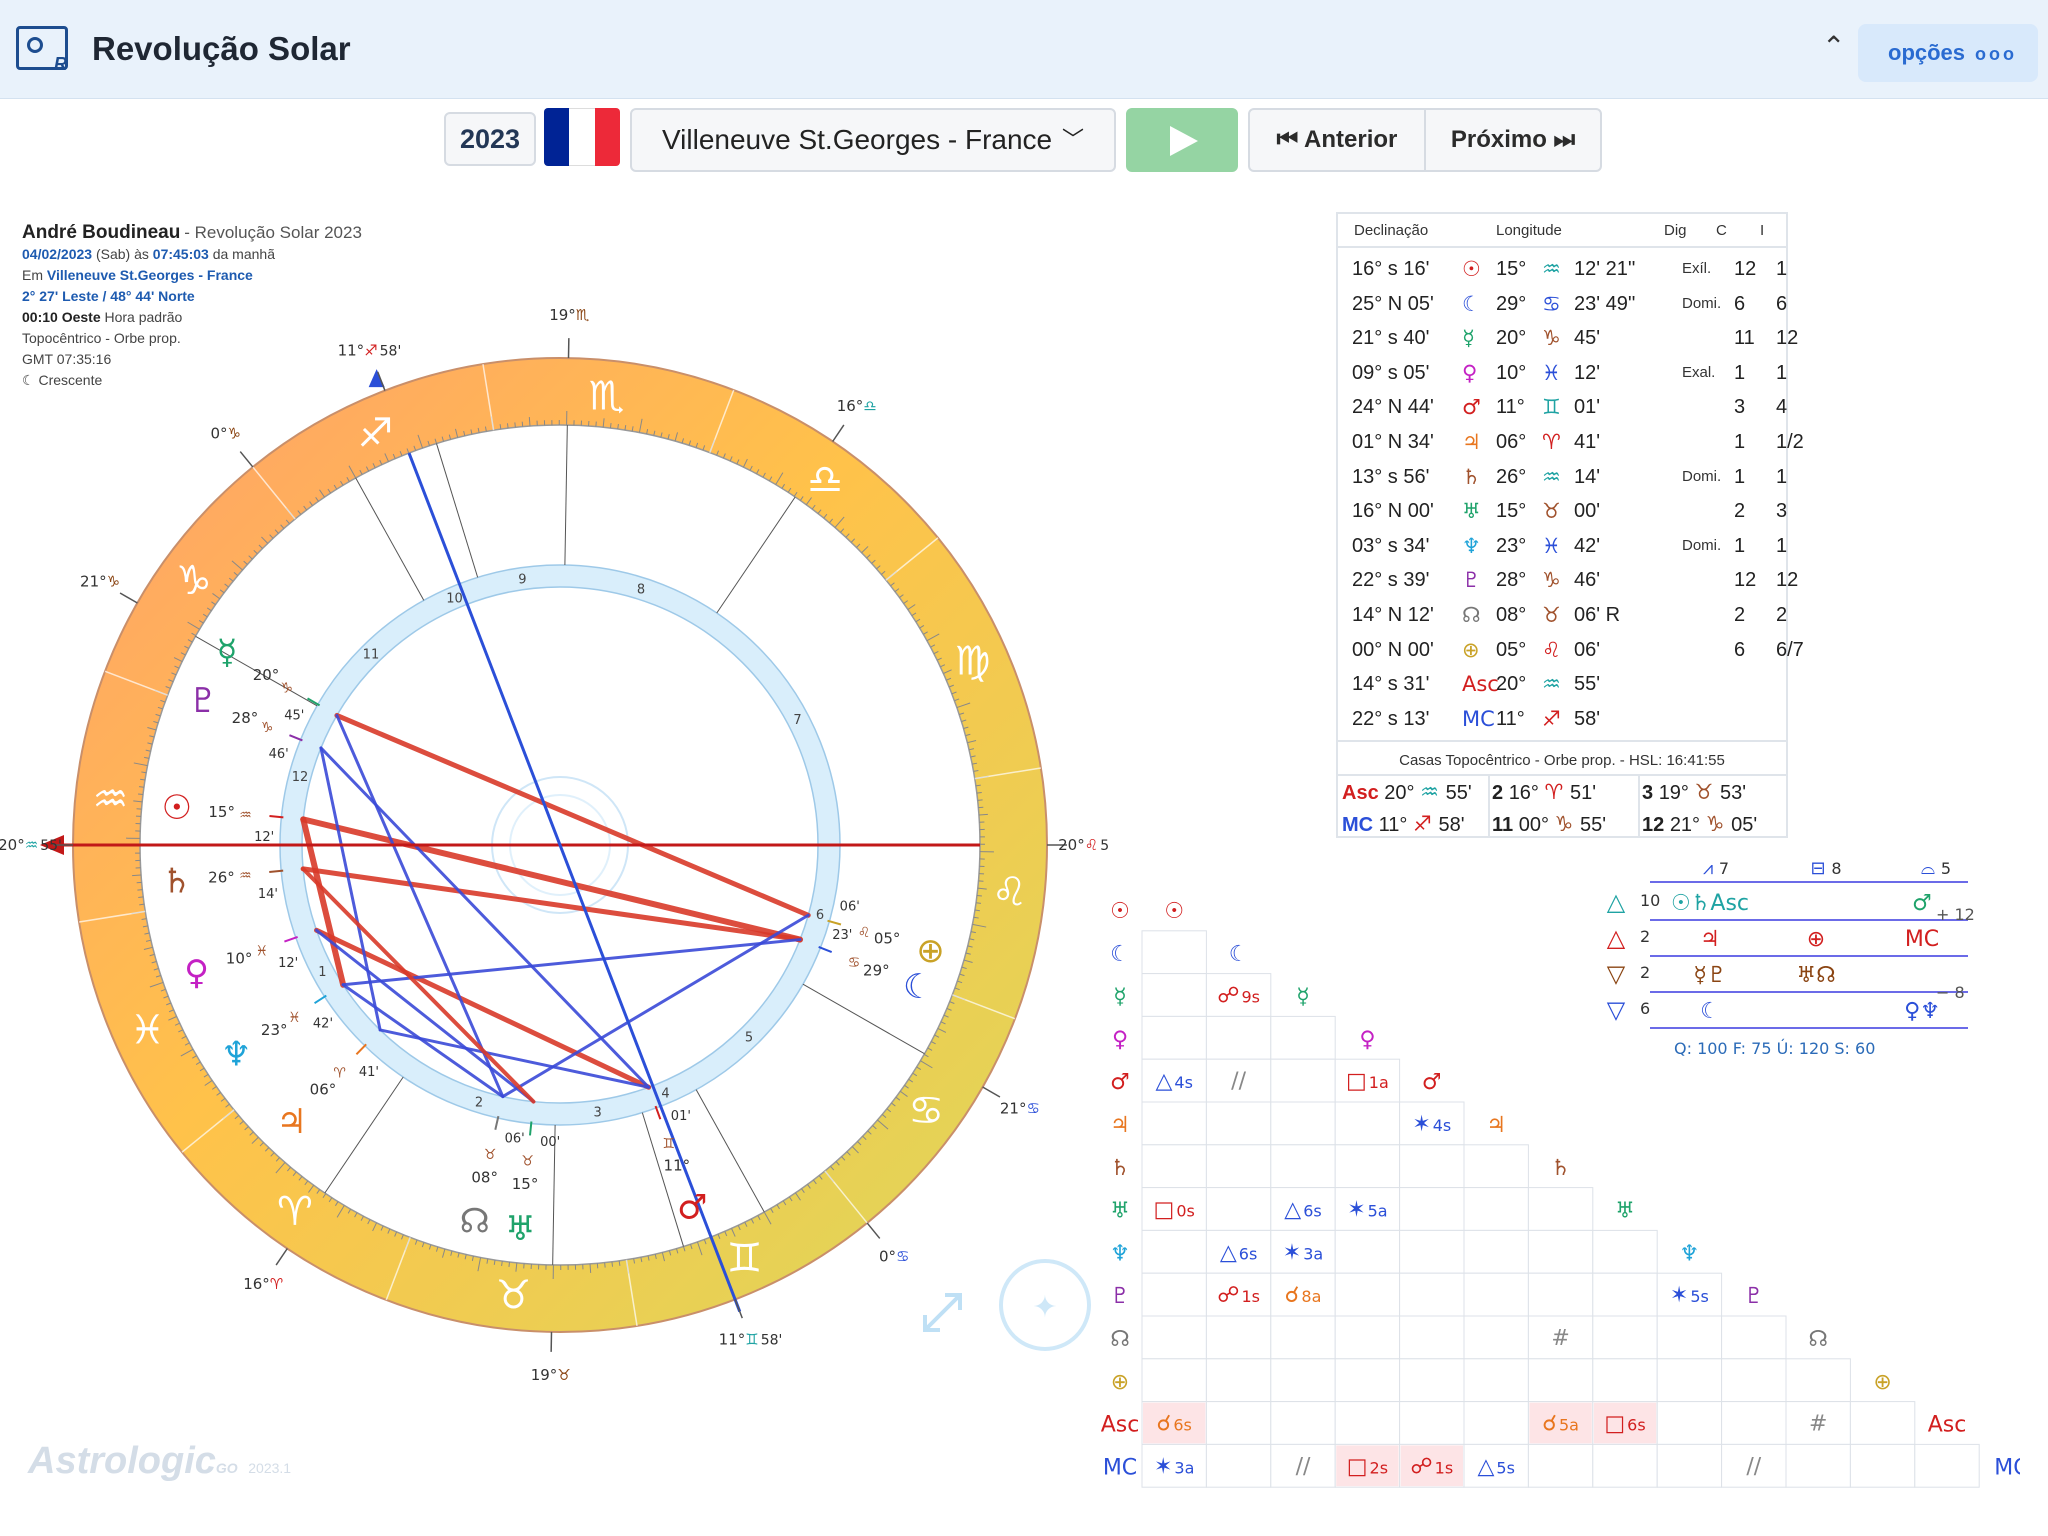  Describe the element at coordinates (1572, 477) in the screenshot. I see `position-row: 13° s 56' ♄ 26° ♒ 14' Domi. 1 1` at that location.